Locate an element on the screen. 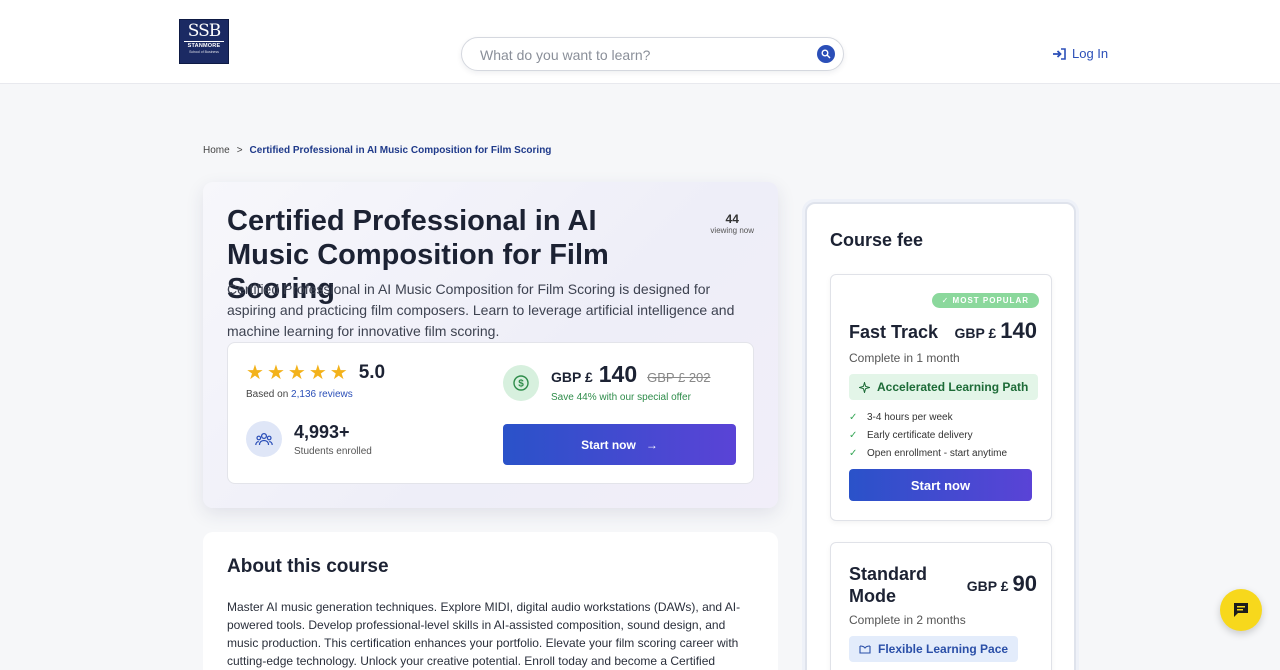 The width and height of the screenshot is (1280, 670). login-icon is located at coordinates (1059, 53).